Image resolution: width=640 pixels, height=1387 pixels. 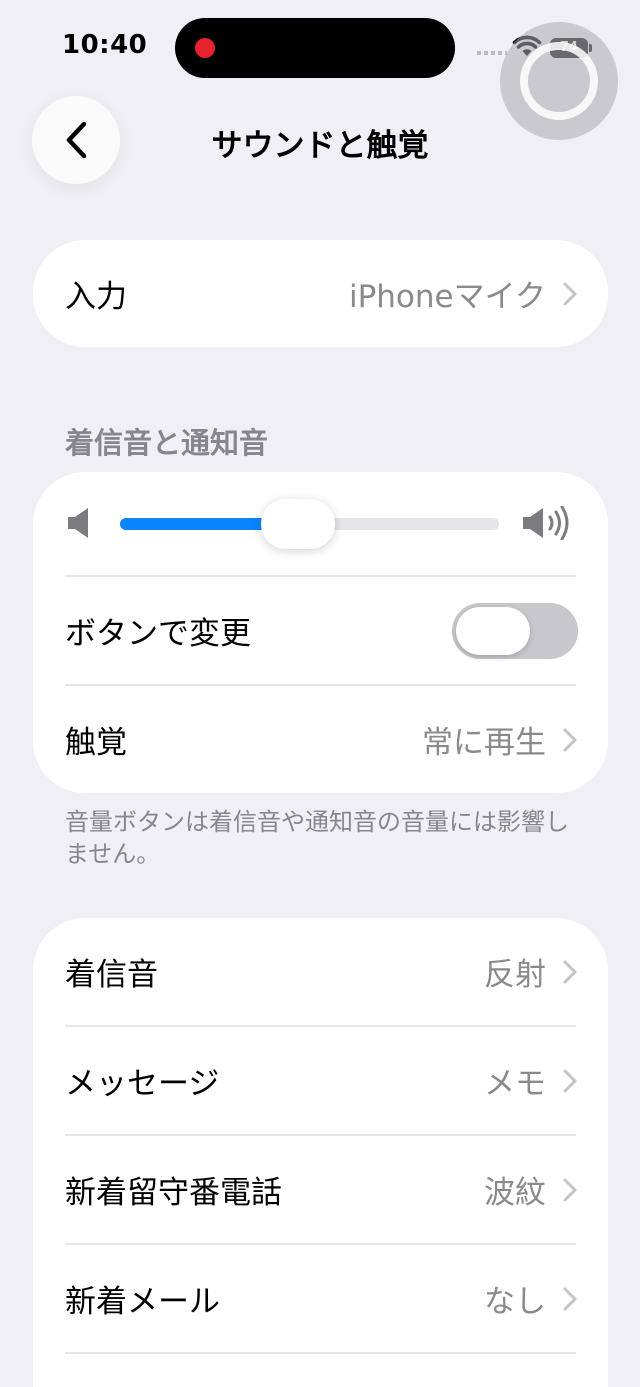 What do you see at coordinates (320, 146) in the screenshot?
I see `page-title: サウンドと触覚` at bounding box center [320, 146].